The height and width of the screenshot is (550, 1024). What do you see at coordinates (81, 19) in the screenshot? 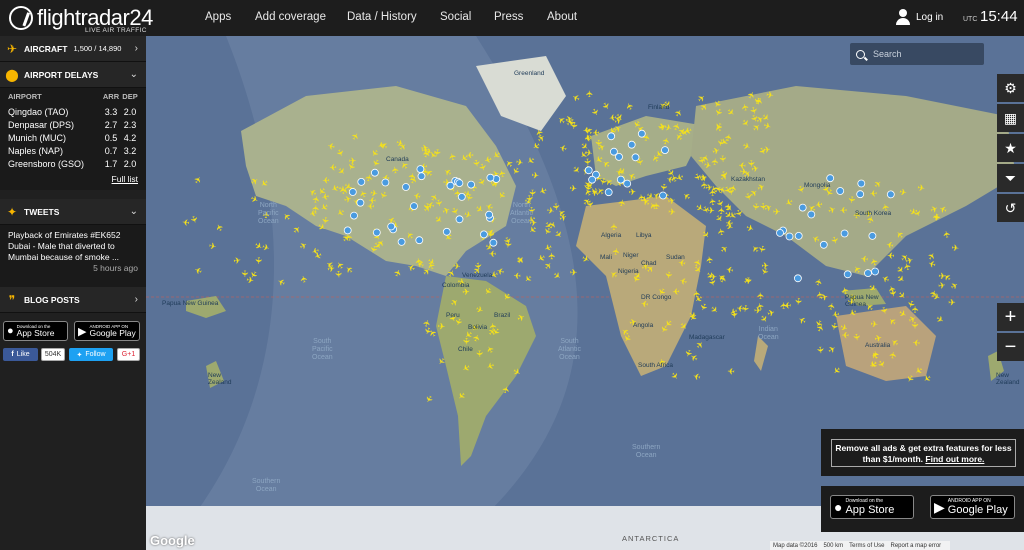
I see `flightradar24-logo: flightradar24 LIVE AIR TRAFFIC` at bounding box center [81, 19].